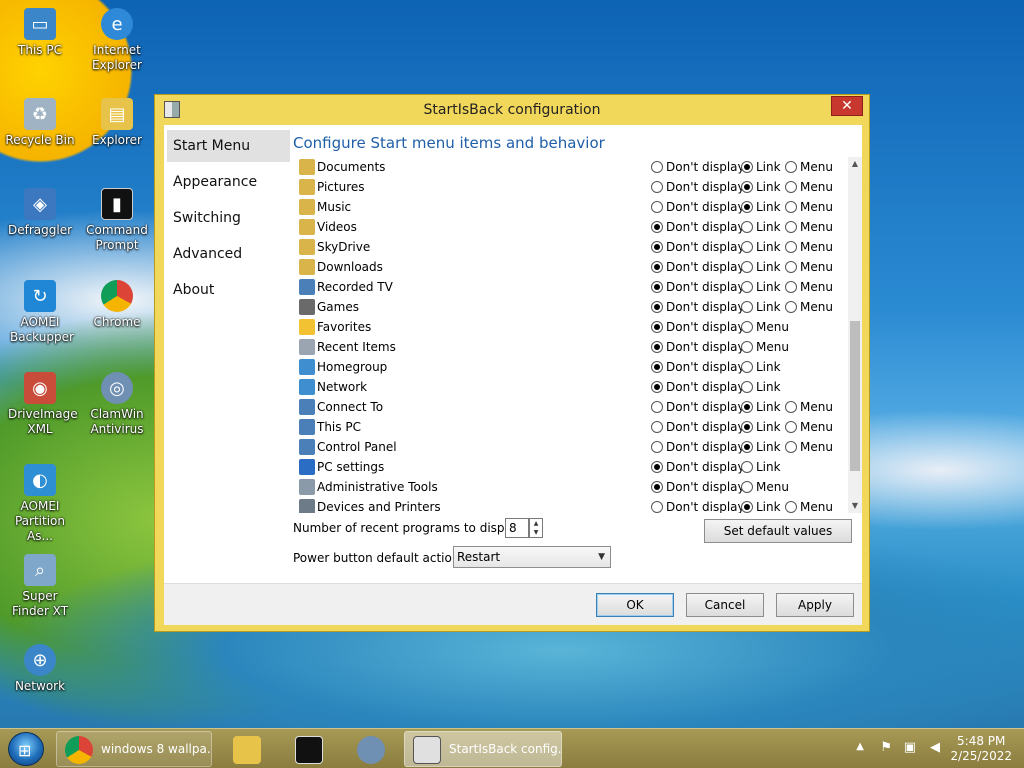 The width and height of the screenshot is (1024, 768). Describe the element at coordinates (228, 182) in the screenshot. I see `nav-item-appearance: Appearance` at that location.